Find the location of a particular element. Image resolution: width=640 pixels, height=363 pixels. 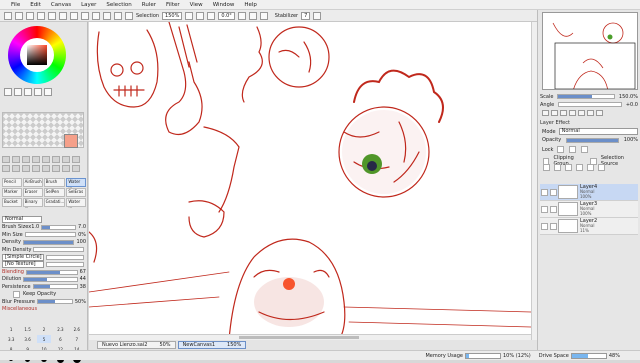

dilution-slider is located at coordinates (50, 279).